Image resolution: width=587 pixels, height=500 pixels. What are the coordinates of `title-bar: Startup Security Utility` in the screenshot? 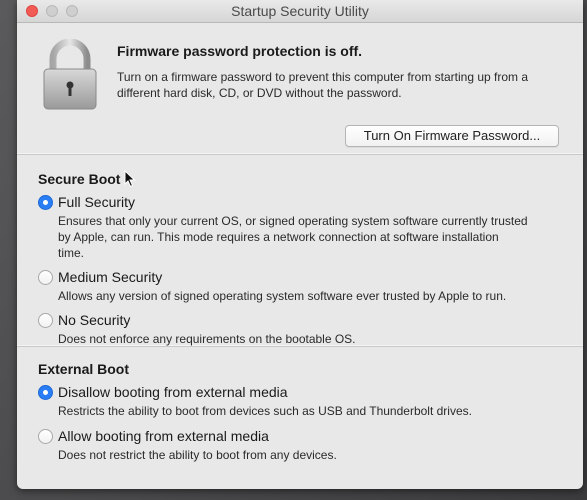 It's located at (300, 11).